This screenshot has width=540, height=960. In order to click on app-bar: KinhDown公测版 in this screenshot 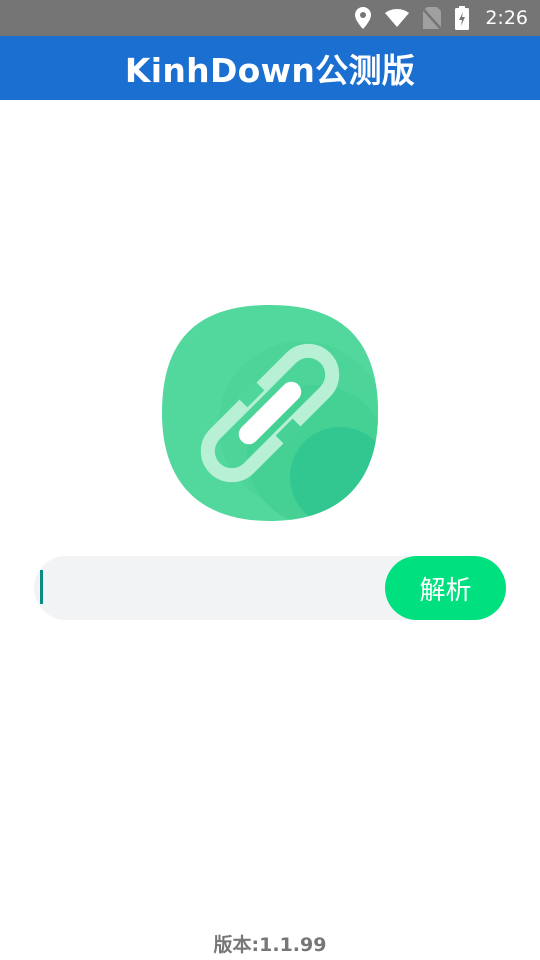, I will do `click(270, 68)`.